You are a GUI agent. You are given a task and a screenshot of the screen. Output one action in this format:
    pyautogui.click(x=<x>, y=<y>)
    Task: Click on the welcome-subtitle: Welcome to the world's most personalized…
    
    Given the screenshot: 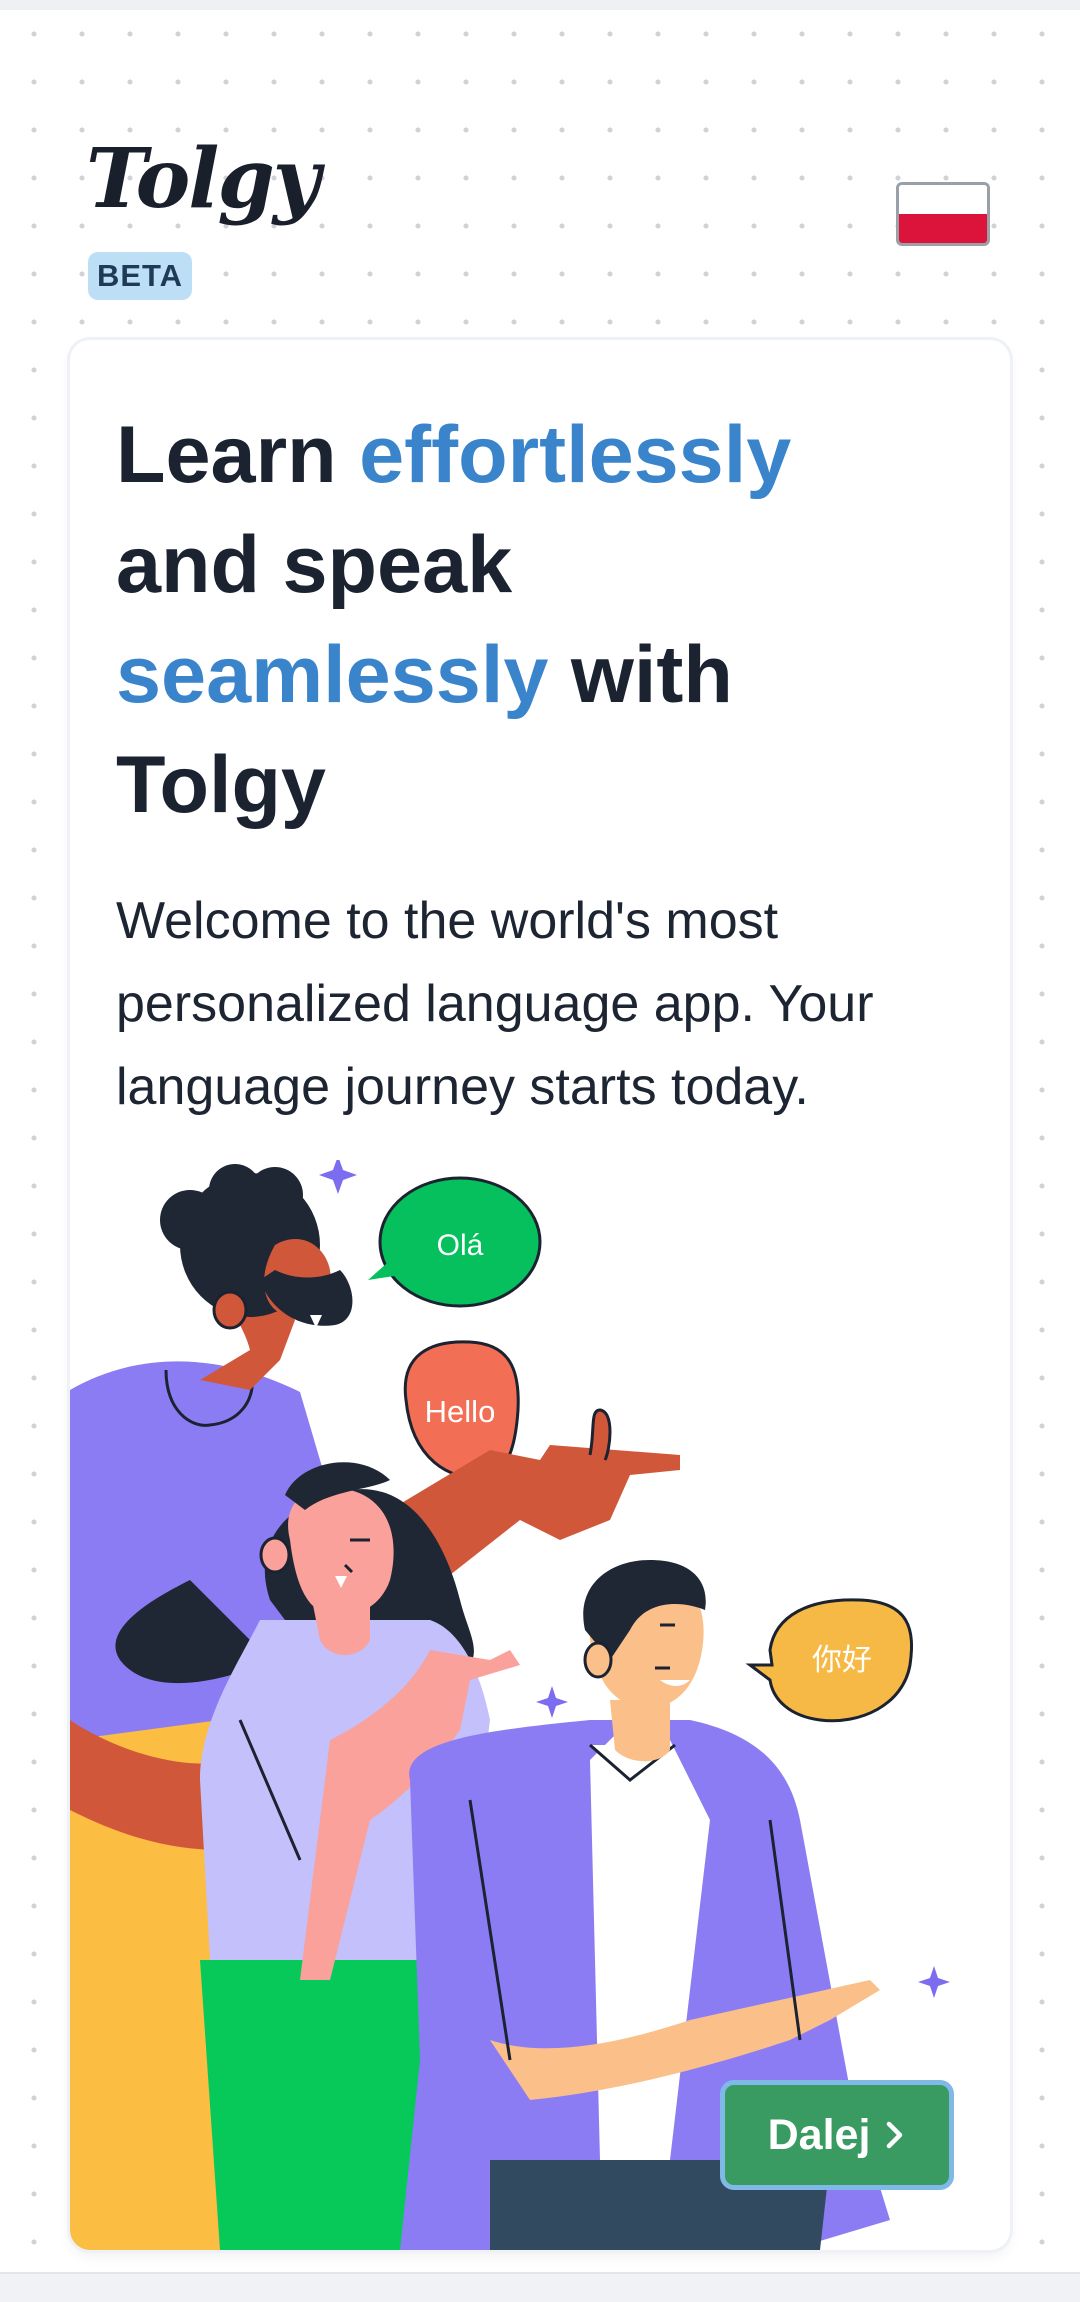 What is the action you would take?
    pyautogui.click(x=495, y=1004)
    